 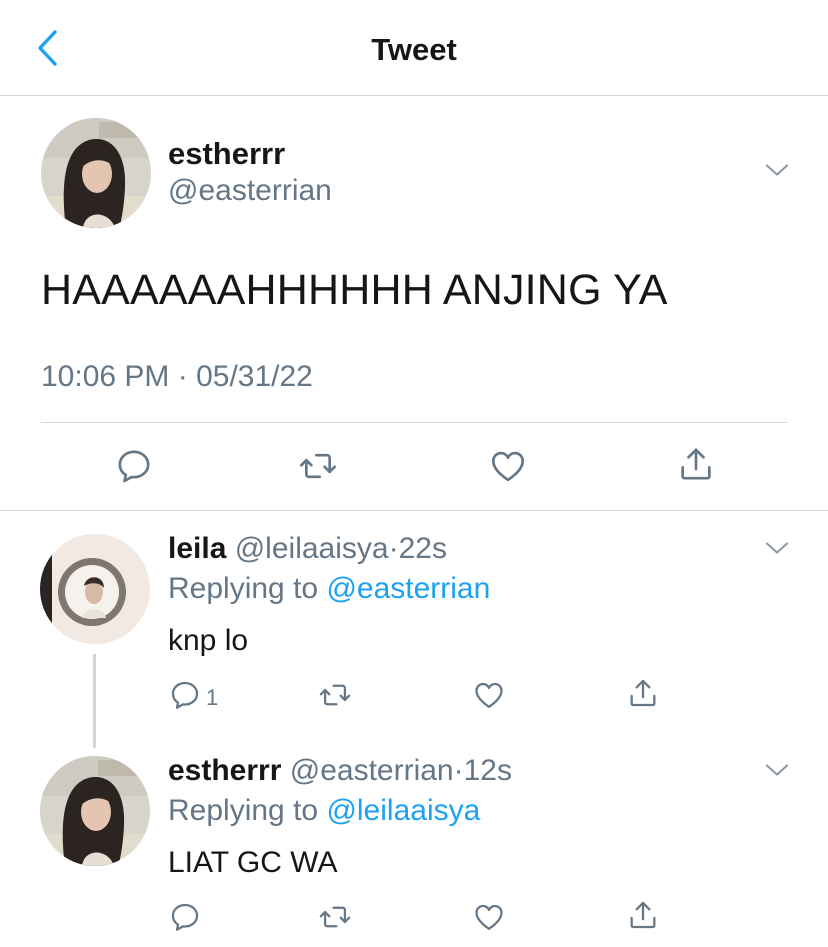 What do you see at coordinates (354, 290) in the screenshot?
I see `tweet-text: HAAAAAAHHHHHH ANJING YA` at bounding box center [354, 290].